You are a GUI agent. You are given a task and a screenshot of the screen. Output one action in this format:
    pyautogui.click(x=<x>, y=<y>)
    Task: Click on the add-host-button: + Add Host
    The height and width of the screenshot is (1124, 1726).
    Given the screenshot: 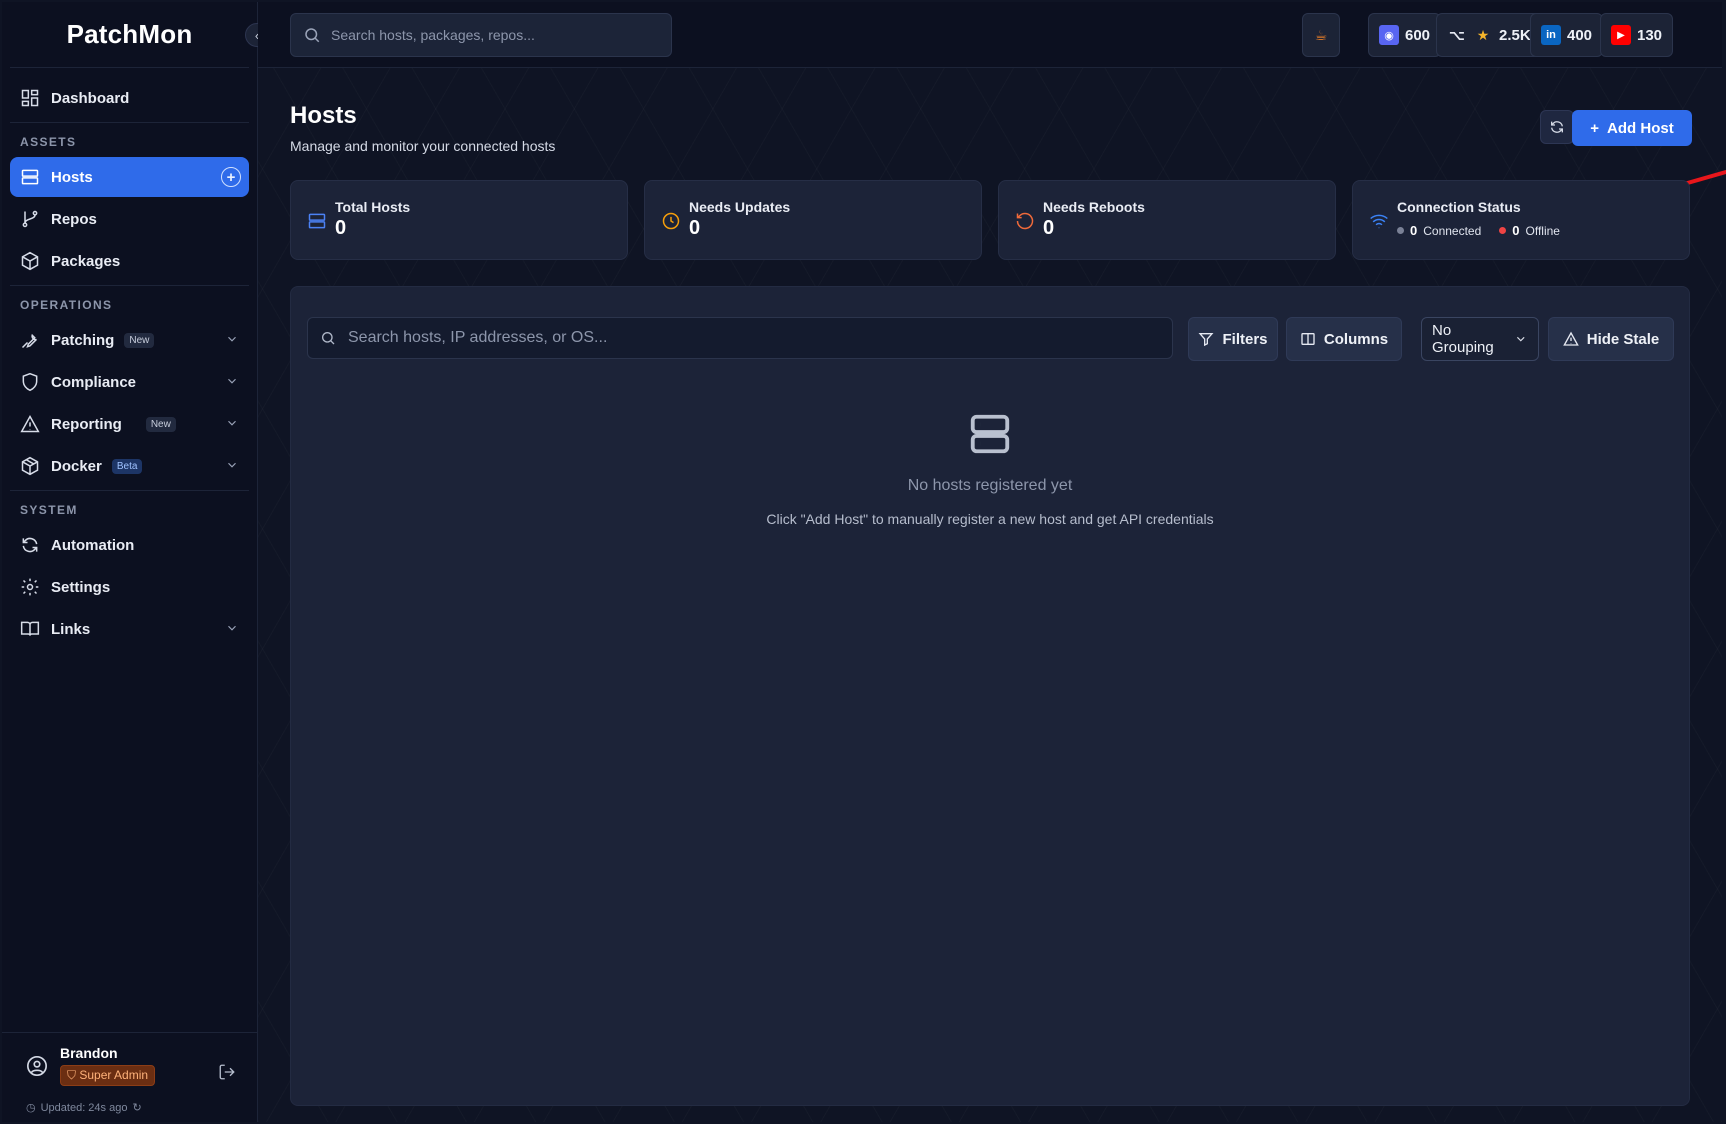 What is the action you would take?
    pyautogui.click(x=1632, y=128)
    